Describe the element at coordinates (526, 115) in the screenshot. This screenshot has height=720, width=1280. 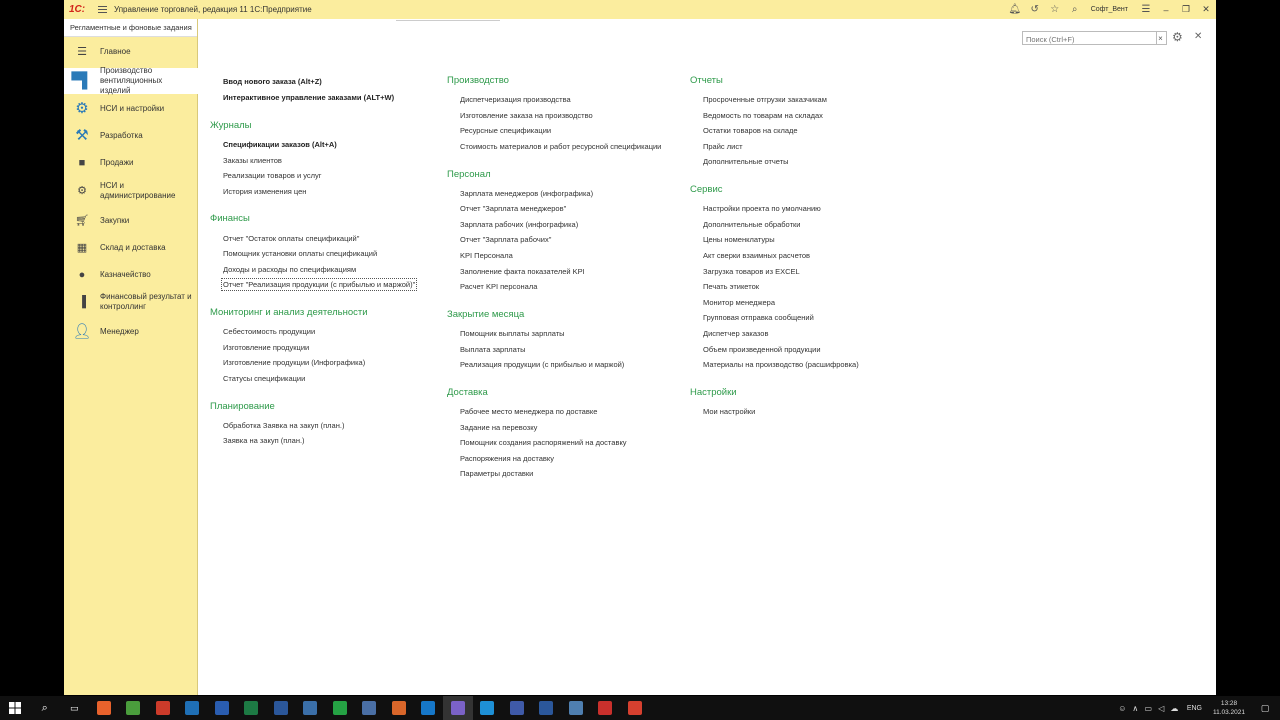
I see `link-item: Изготовление заказа на производство` at that location.